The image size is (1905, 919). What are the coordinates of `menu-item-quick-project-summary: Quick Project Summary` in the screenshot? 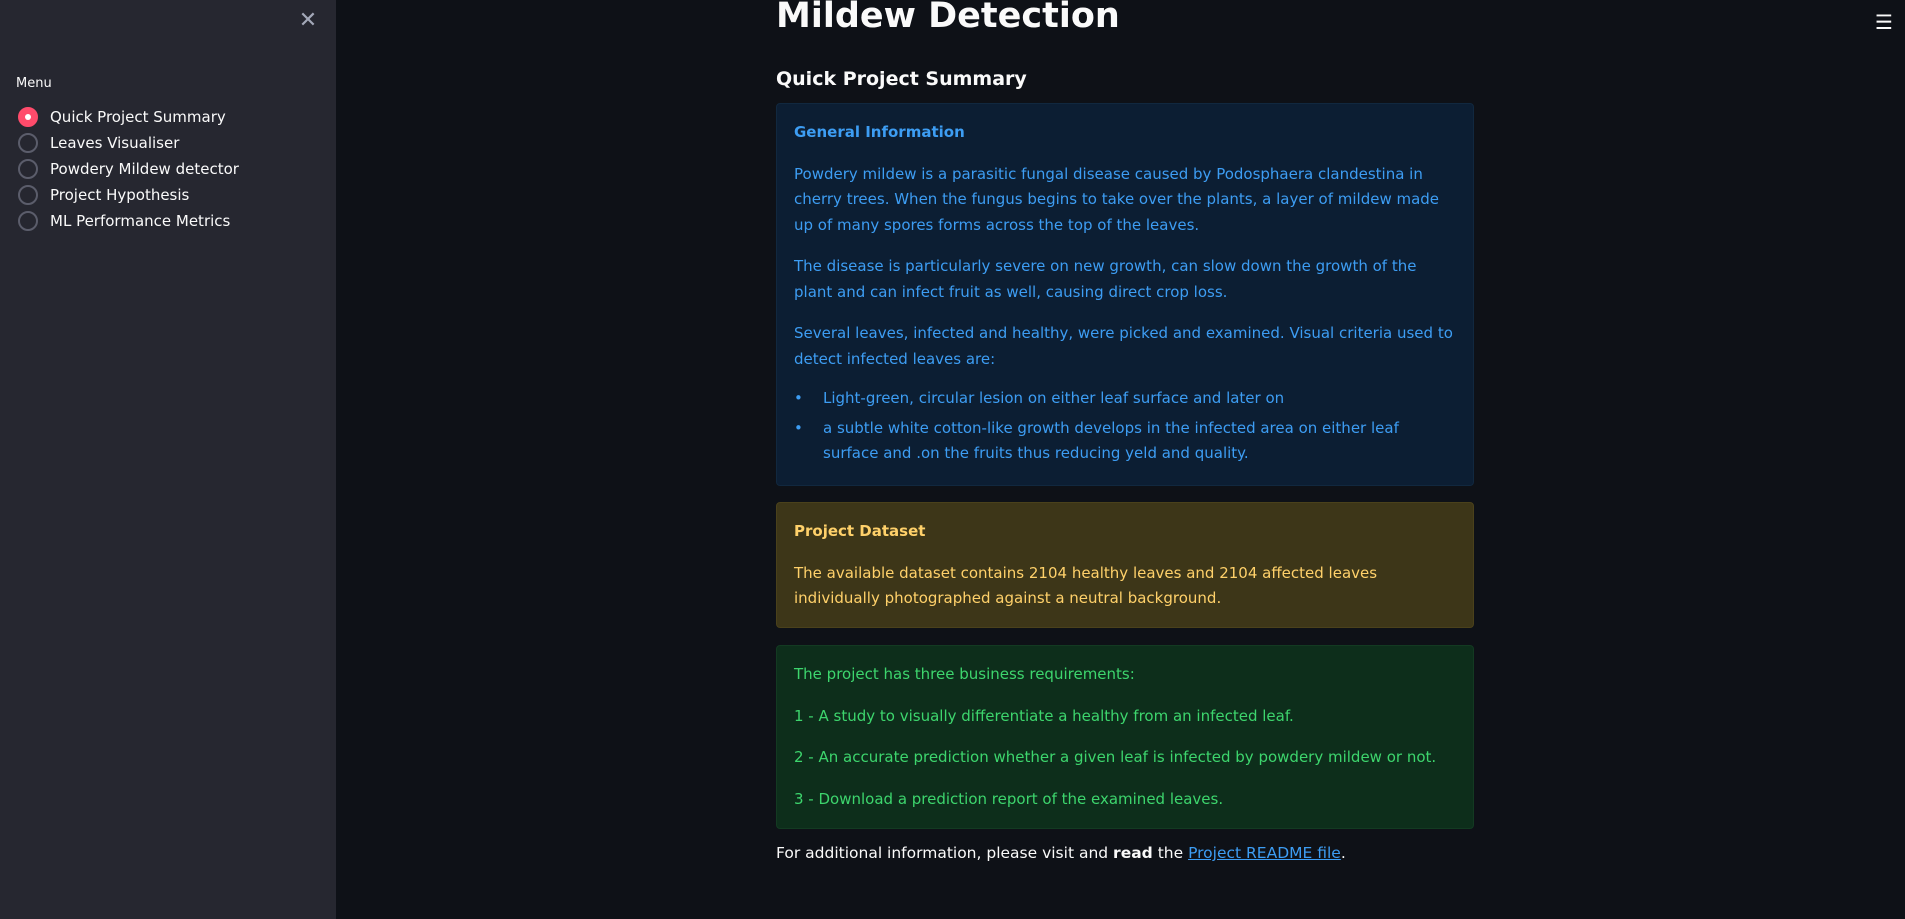 It's located at (128, 117).